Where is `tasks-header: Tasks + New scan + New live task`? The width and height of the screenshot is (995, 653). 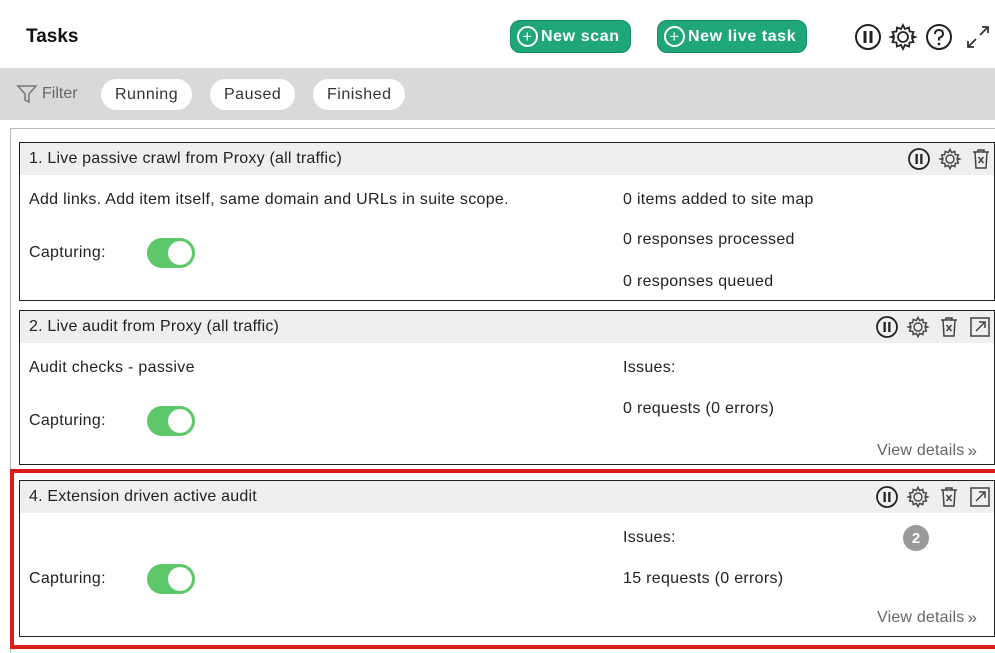 tasks-header: Tasks + New scan + New live task is located at coordinates (497, 34).